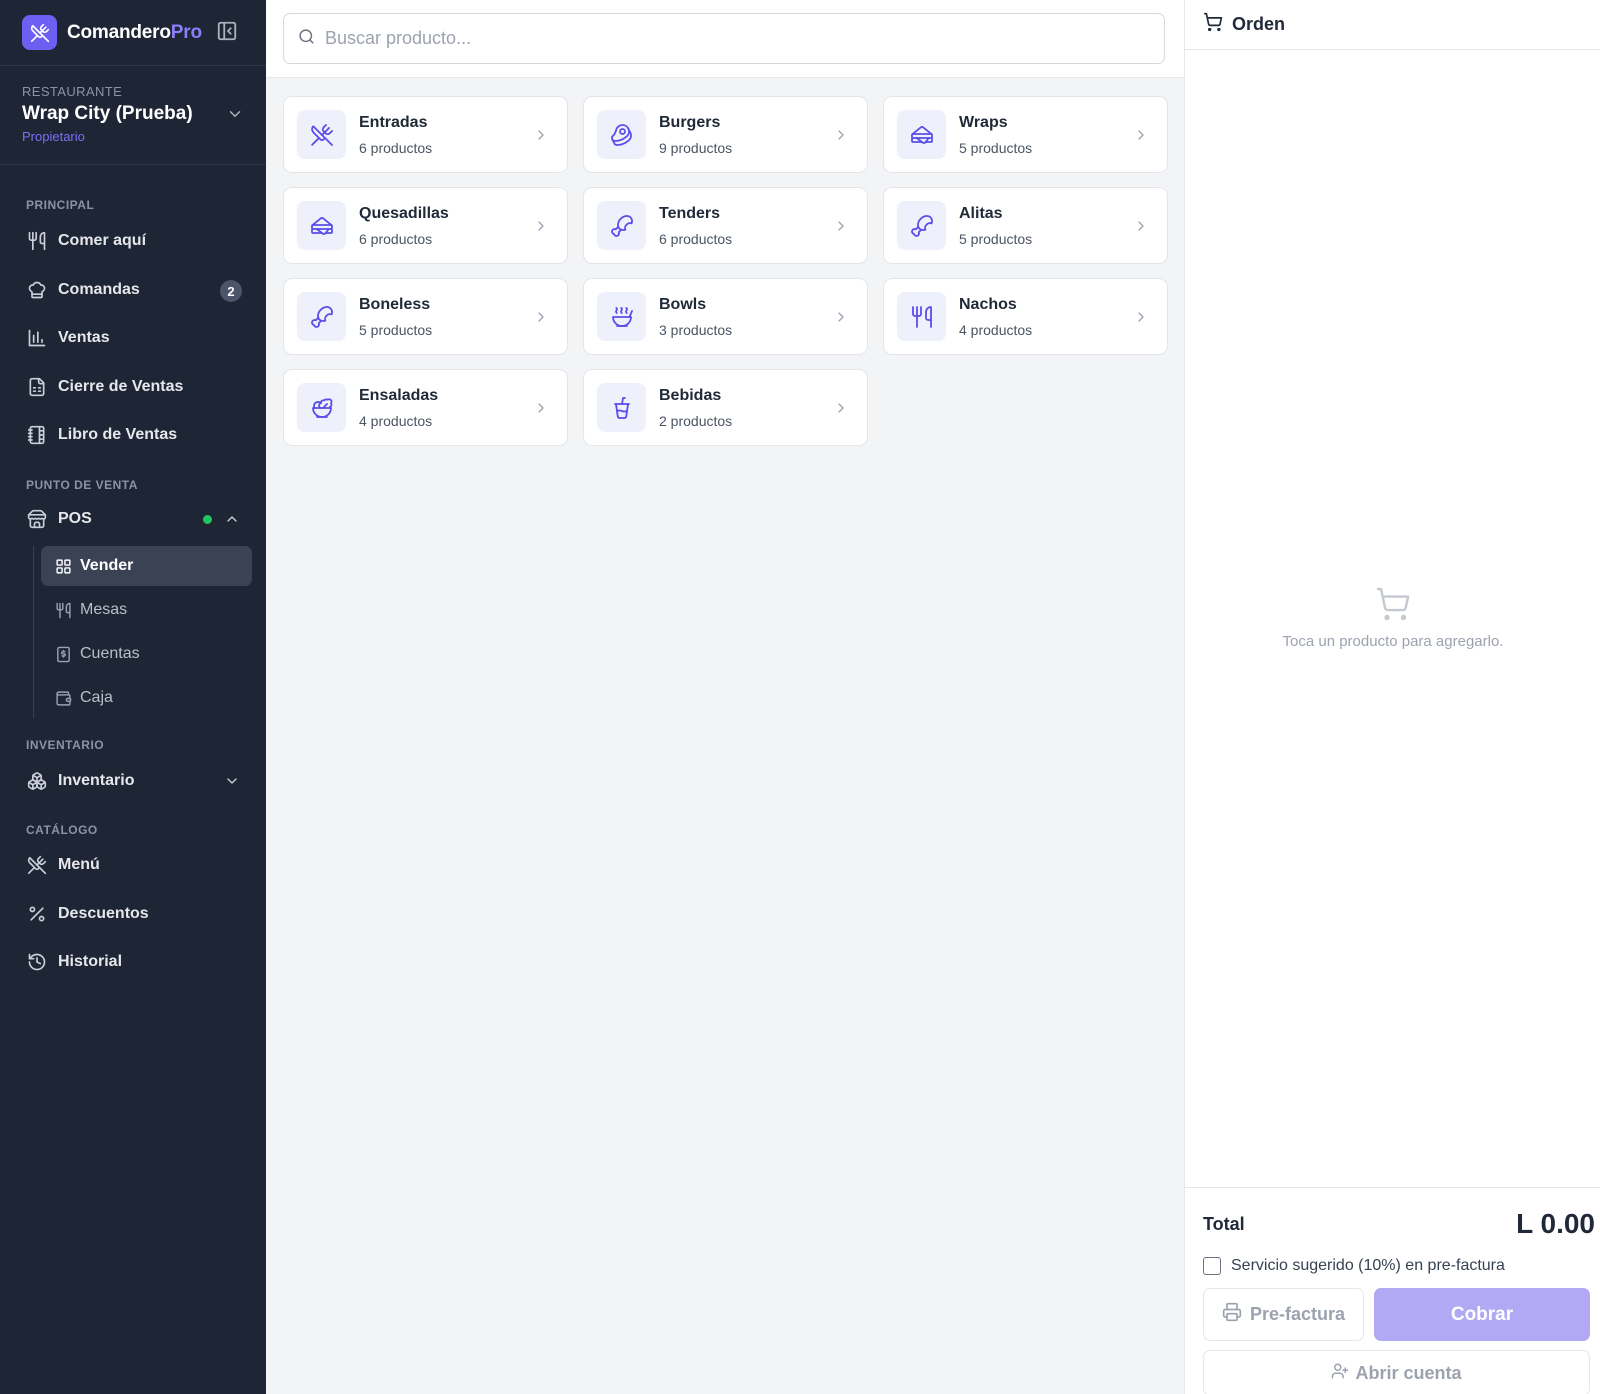 This screenshot has width=1600, height=1394. I want to click on sidebar-item-label: Ventas, so click(84, 337).